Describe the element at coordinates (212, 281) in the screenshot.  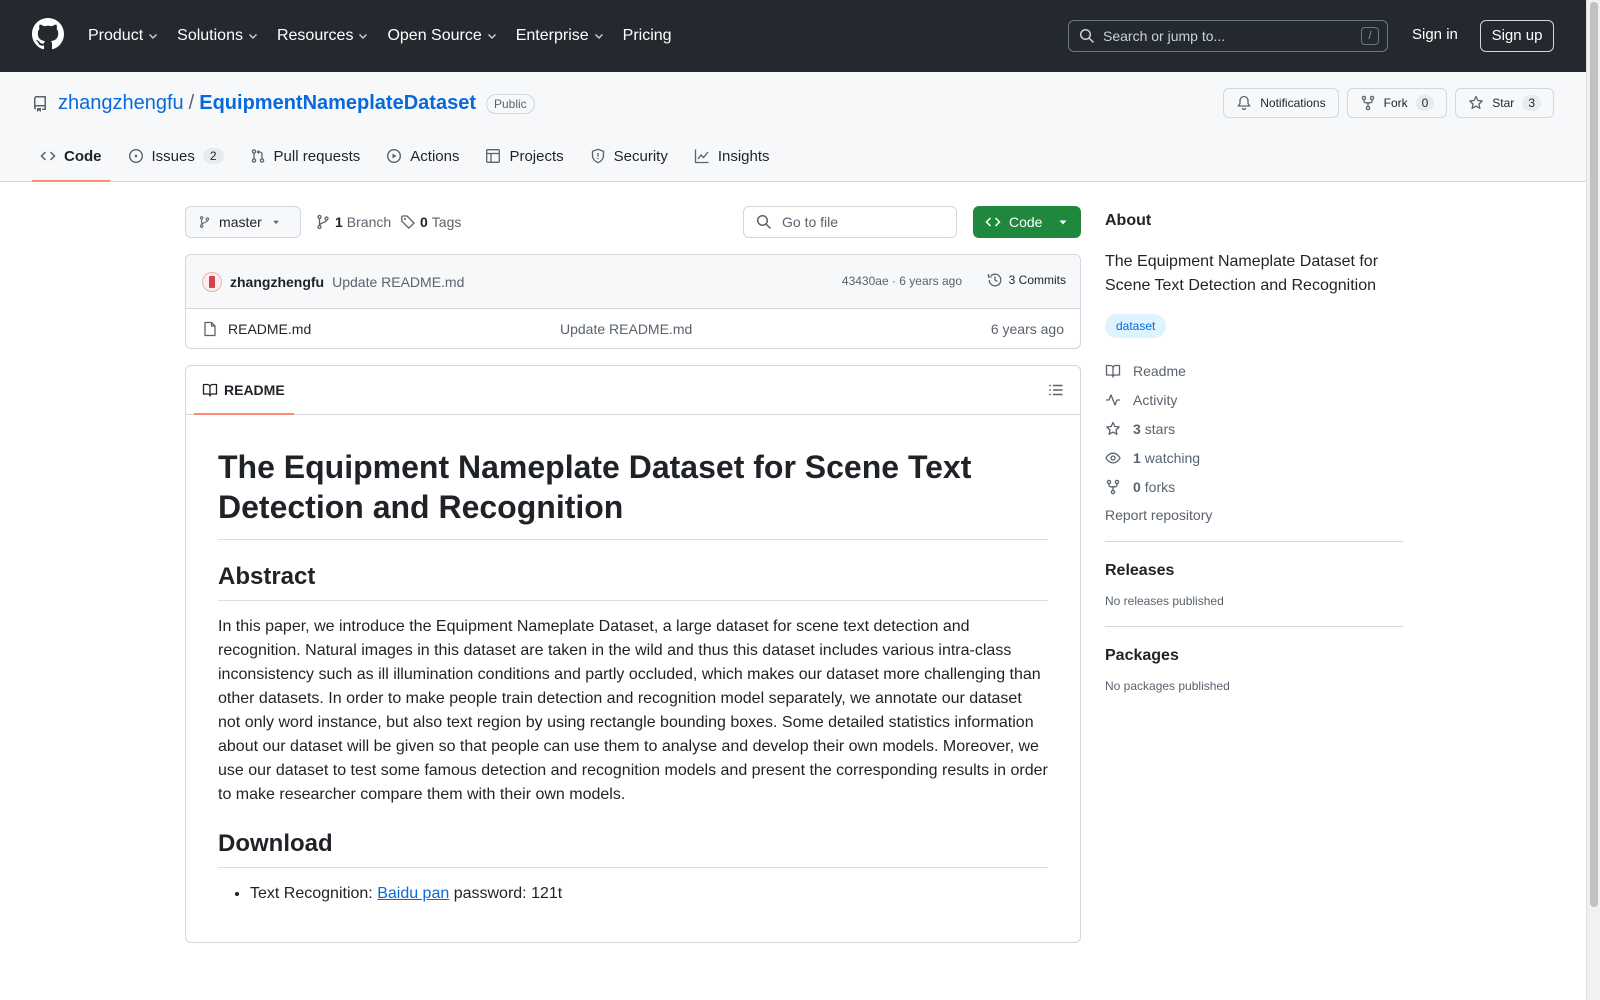
I see `avatar` at that location.